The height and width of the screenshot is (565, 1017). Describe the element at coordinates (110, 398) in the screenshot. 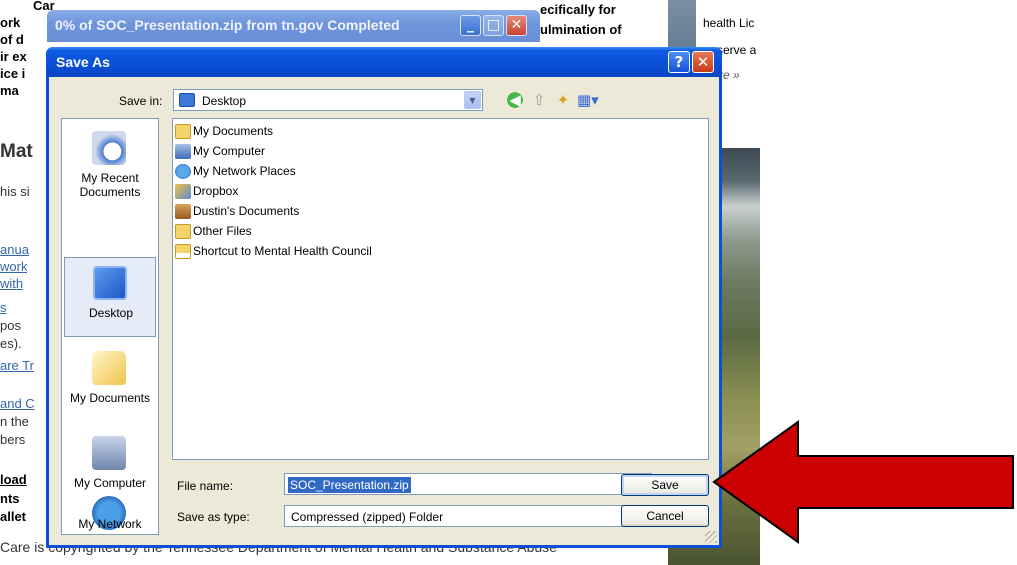

I see `place-label: My Documents` at that location.